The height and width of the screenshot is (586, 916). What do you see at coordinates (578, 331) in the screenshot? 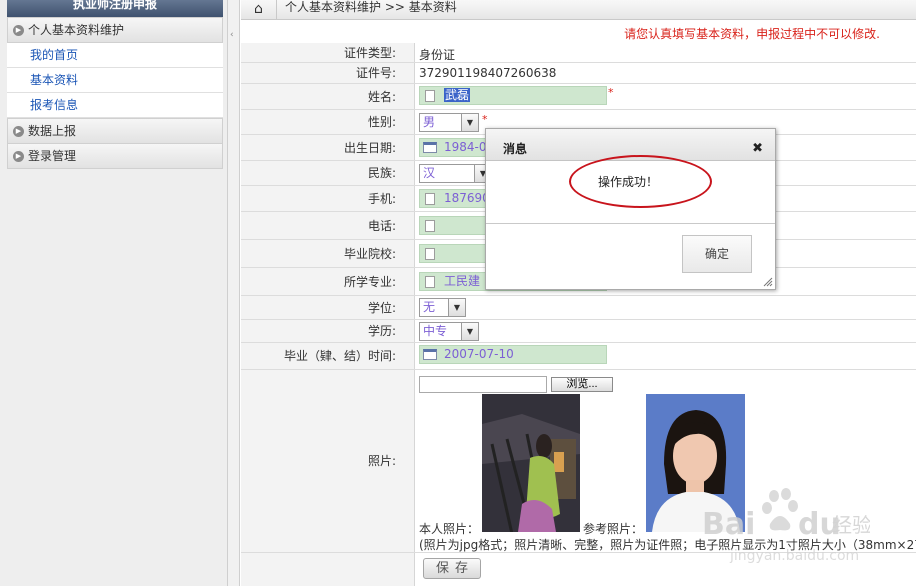
I see `row-education: 学历:` at bounding box center [578, 331].